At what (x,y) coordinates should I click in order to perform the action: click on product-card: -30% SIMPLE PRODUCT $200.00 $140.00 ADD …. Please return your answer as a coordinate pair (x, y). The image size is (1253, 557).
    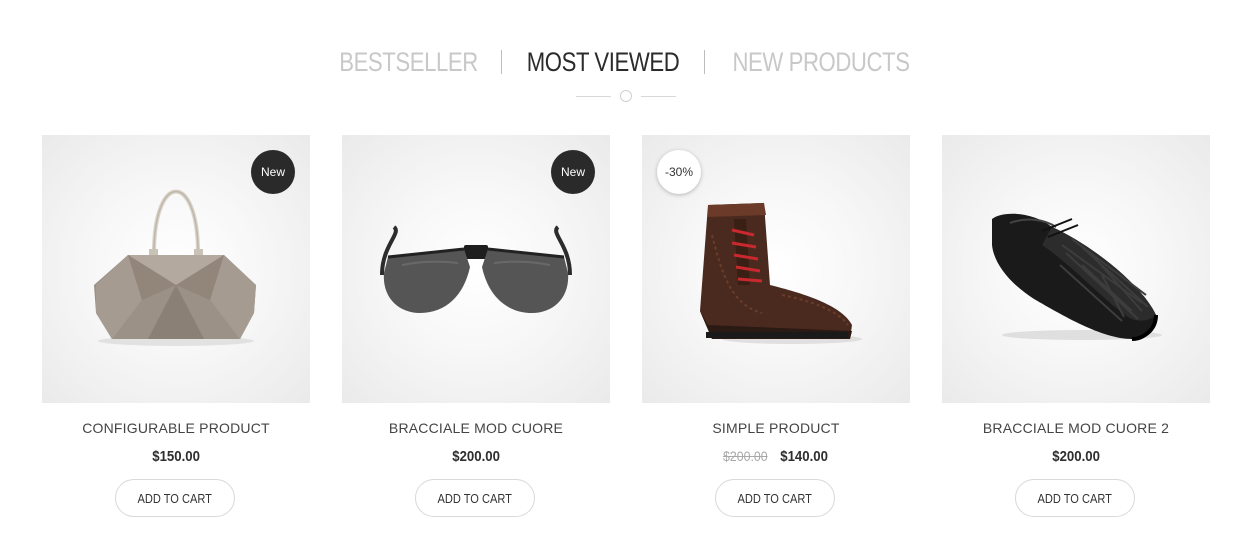
    Looking at the image, I should click on (776, 330).